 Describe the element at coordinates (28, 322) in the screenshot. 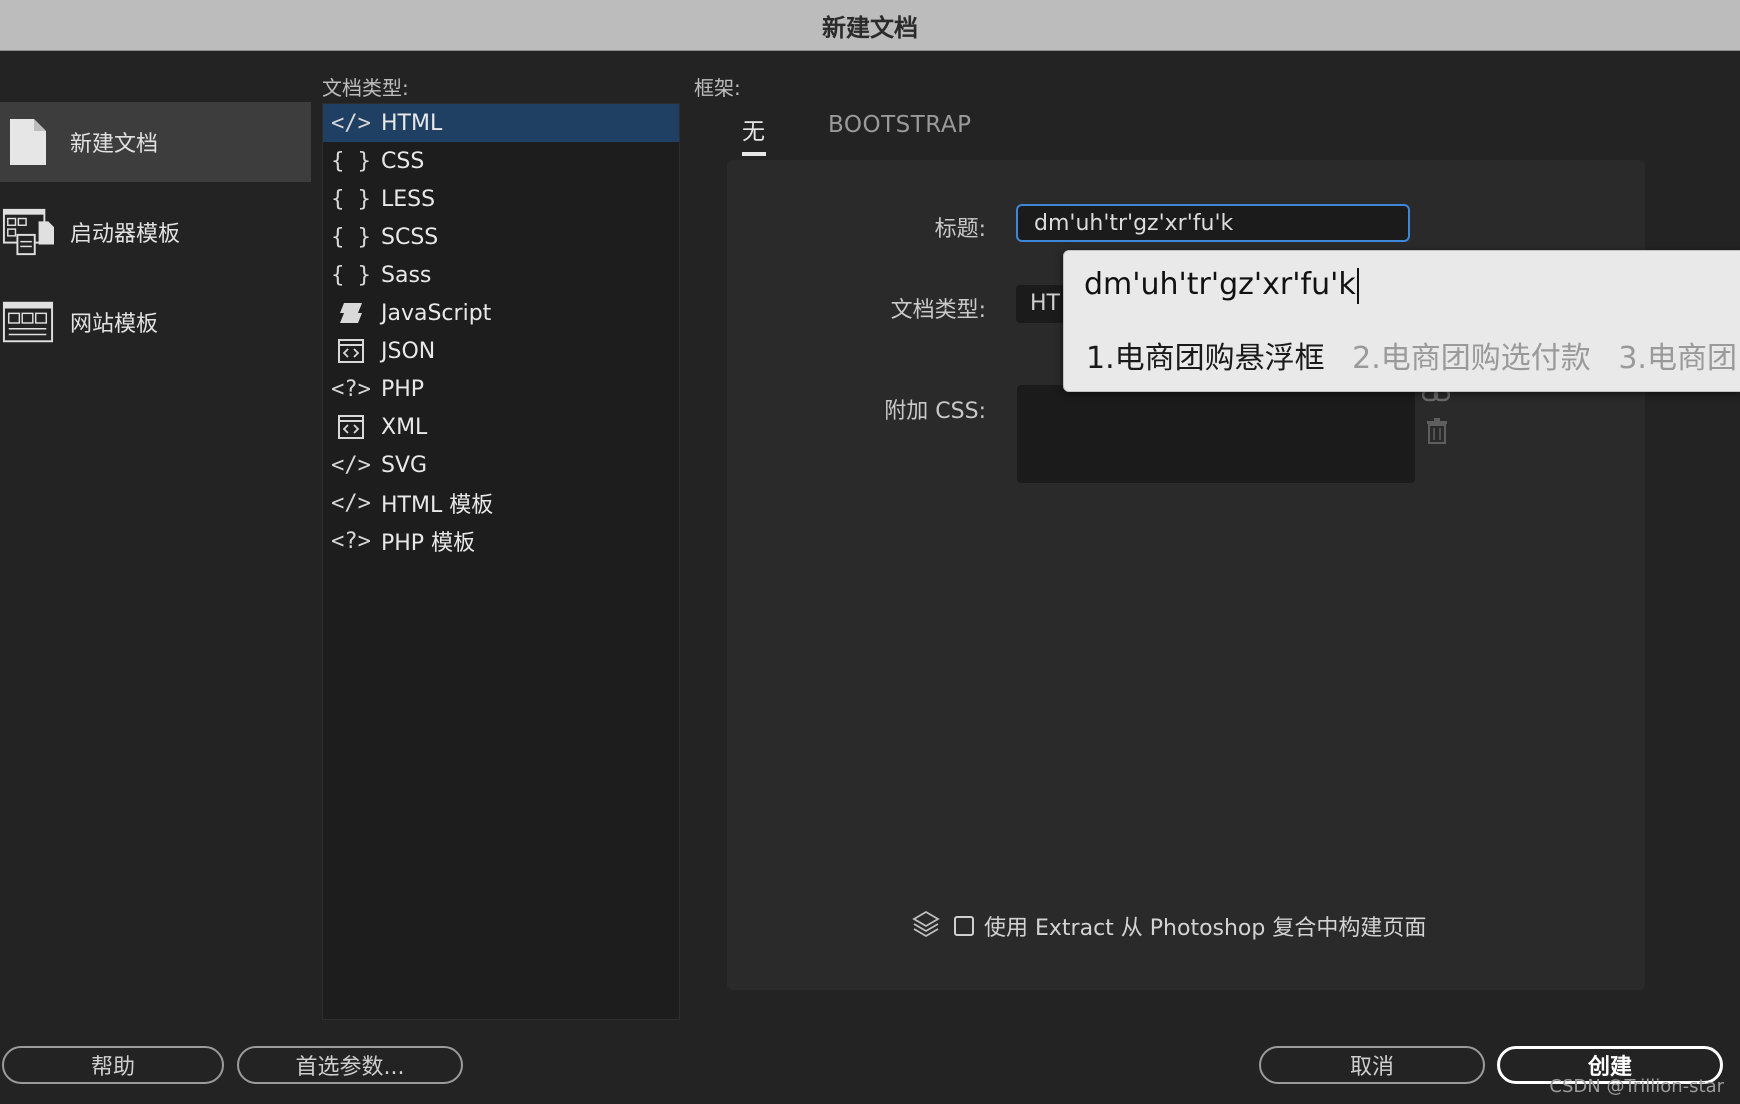

I see `site-template-icon` at that location.